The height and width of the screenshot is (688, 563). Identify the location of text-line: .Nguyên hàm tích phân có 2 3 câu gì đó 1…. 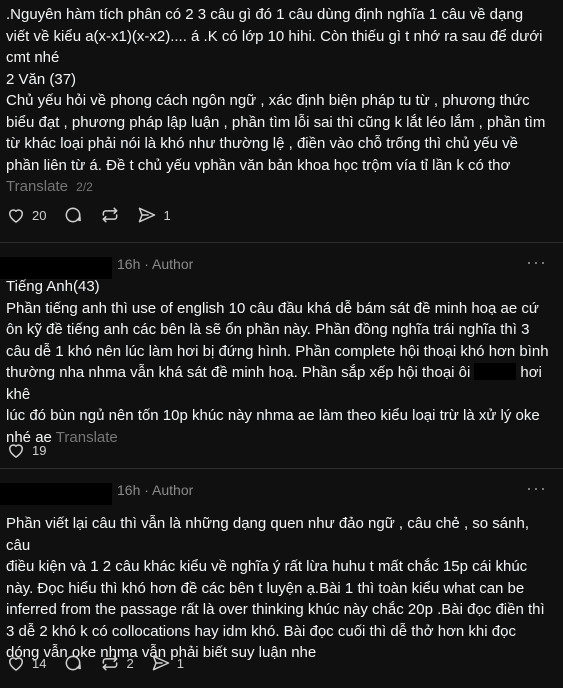
(265, 14).